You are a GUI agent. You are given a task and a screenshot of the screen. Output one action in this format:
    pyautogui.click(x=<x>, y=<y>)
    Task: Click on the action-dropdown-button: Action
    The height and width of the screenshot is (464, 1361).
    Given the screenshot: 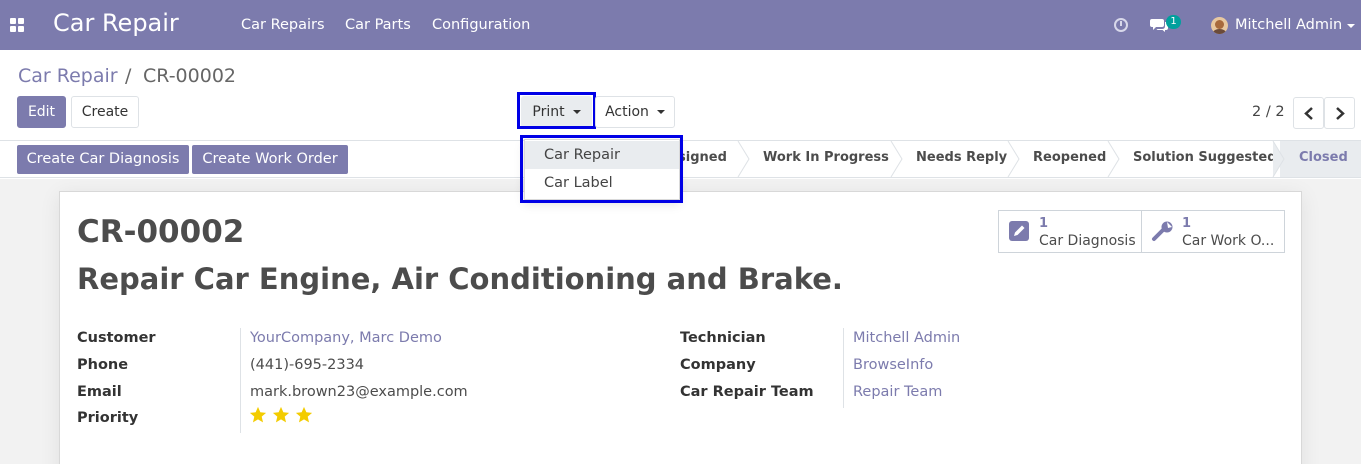 What is the action you would take?
    pyautogui.click(x=635, y=112)
    